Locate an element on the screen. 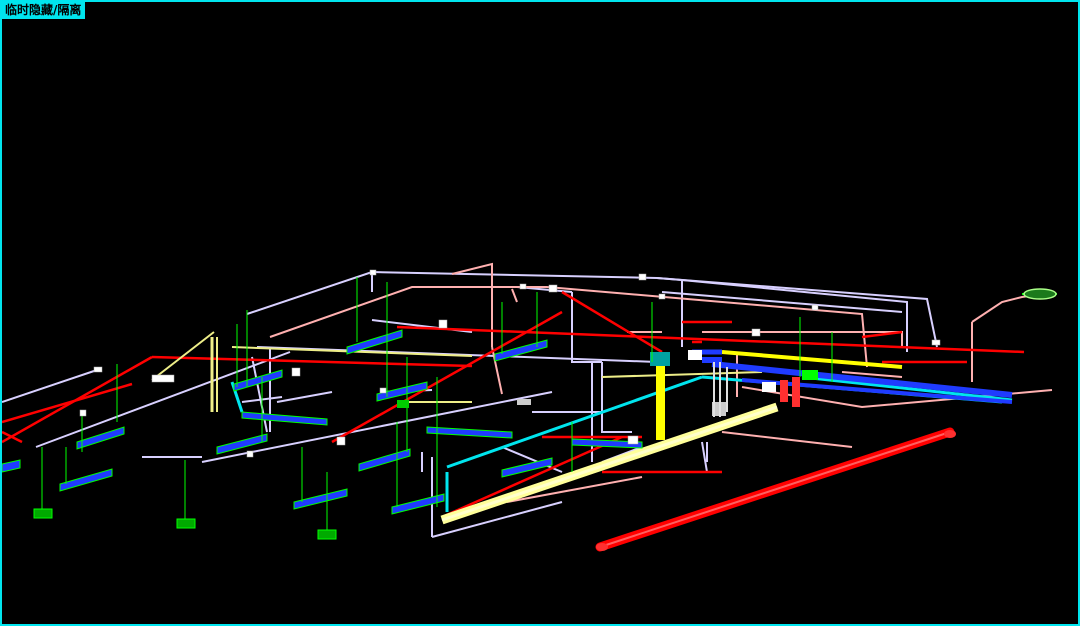 This screenshot has width=1080, height=626. mode-label: 临时隐藏/隔离 is located at coordinates (44, 10).